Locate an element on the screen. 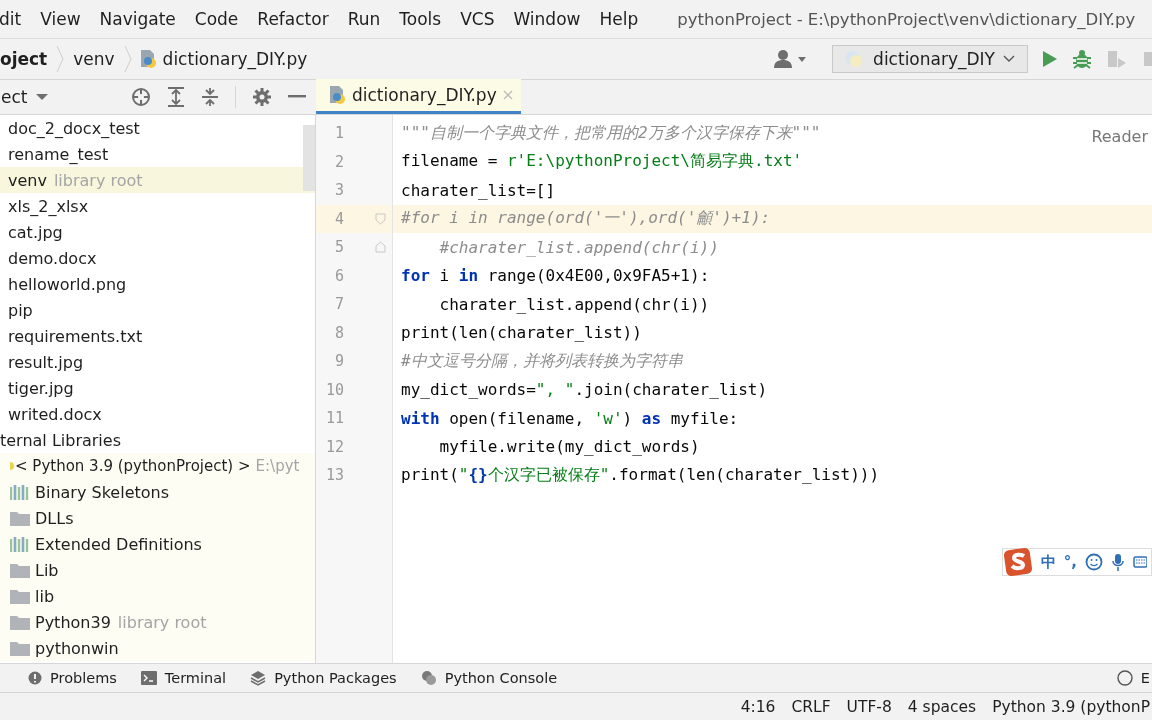  code-line: charater_list.append(chr(i)) is located at coordinates (574, 304).